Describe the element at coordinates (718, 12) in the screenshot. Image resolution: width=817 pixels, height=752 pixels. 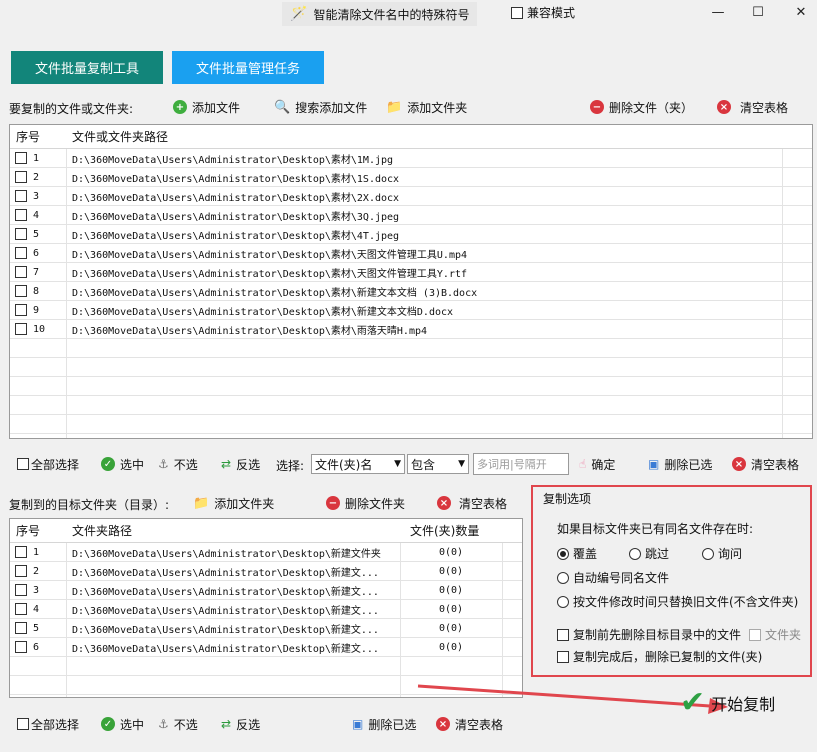
I see `minimize-button: —` at that location.